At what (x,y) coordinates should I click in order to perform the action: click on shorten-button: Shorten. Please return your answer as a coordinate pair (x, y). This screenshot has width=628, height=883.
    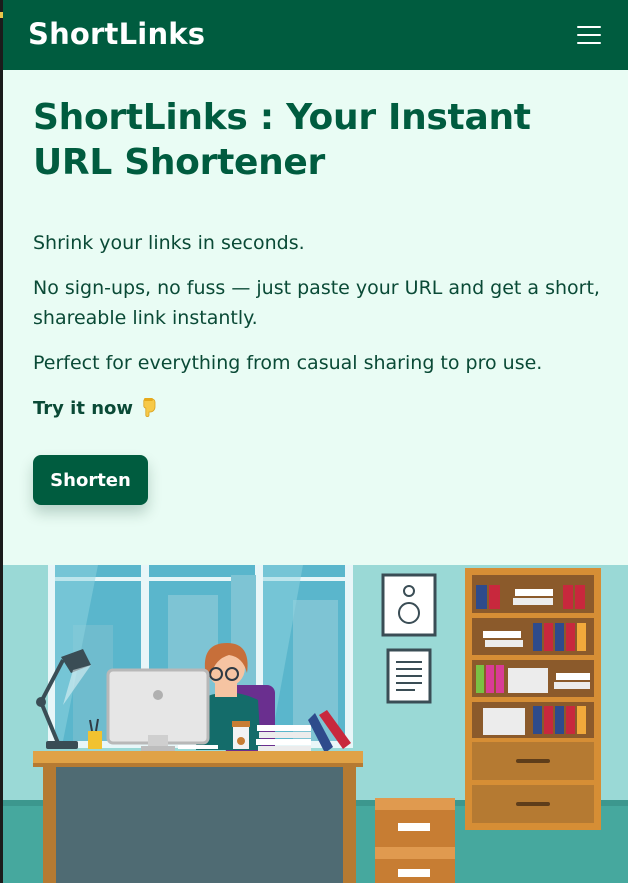
    Looking at the image, I should click on (90, 480).